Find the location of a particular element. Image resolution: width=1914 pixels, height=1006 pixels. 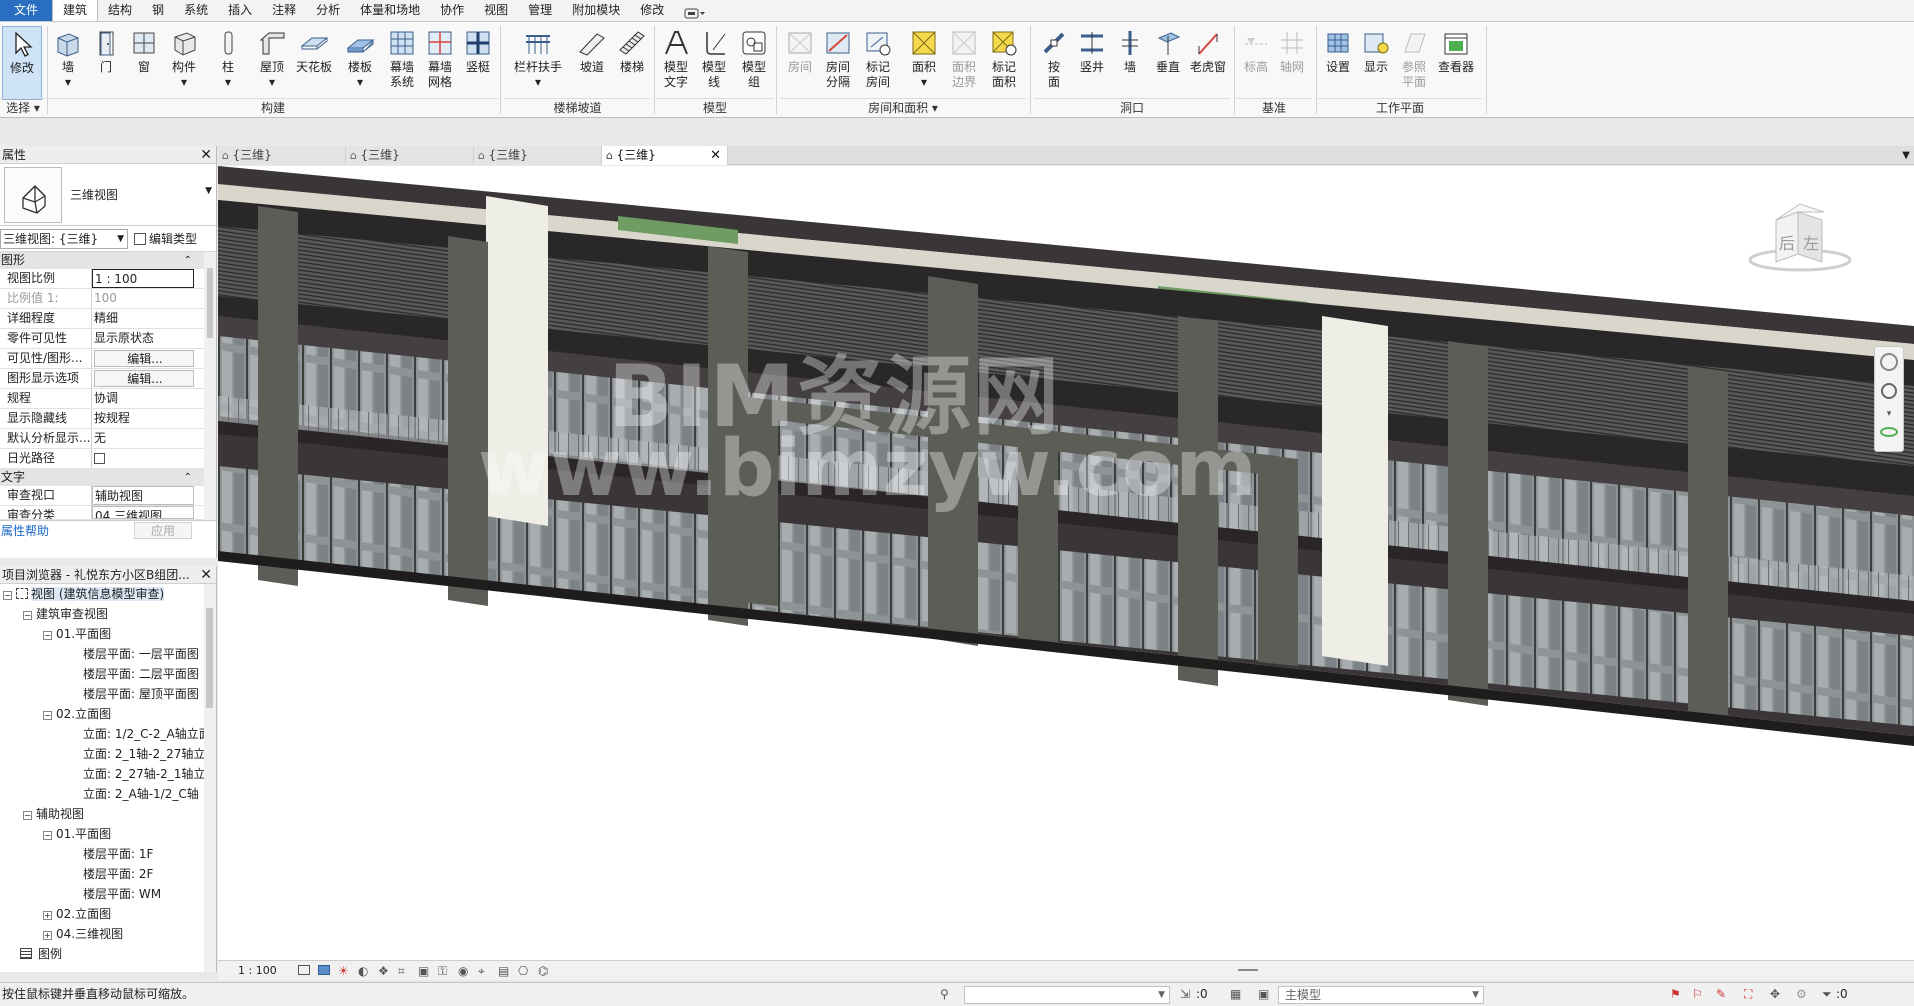

tab-massing-site: 体量和场地 is located at coordinates (390, 10).